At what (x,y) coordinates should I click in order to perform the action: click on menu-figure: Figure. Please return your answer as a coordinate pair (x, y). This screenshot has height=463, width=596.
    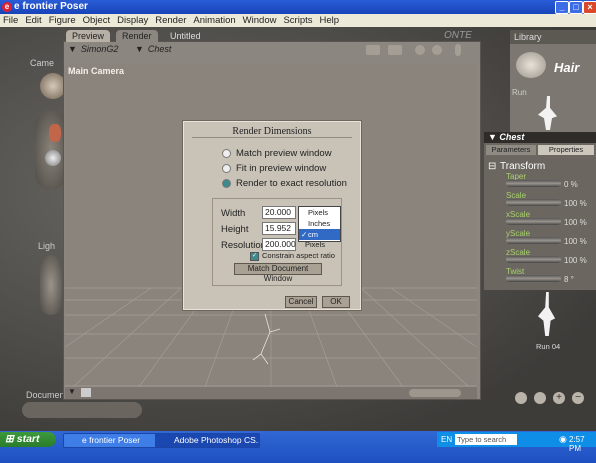
    Looking at the image, I should click on (63, 20).